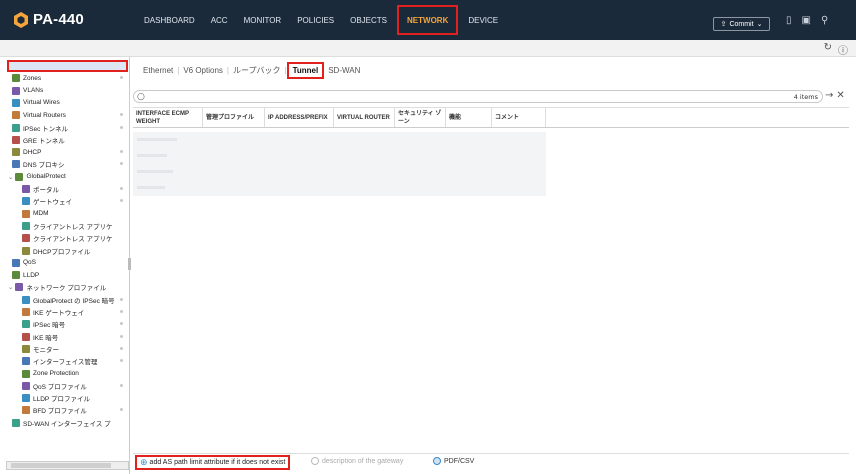 Image resolution: width=856 pixels, height=474 pixels. Describe the element at coordinates (519, 117) in the screenshot. I see `column-header: コメント` at that location.